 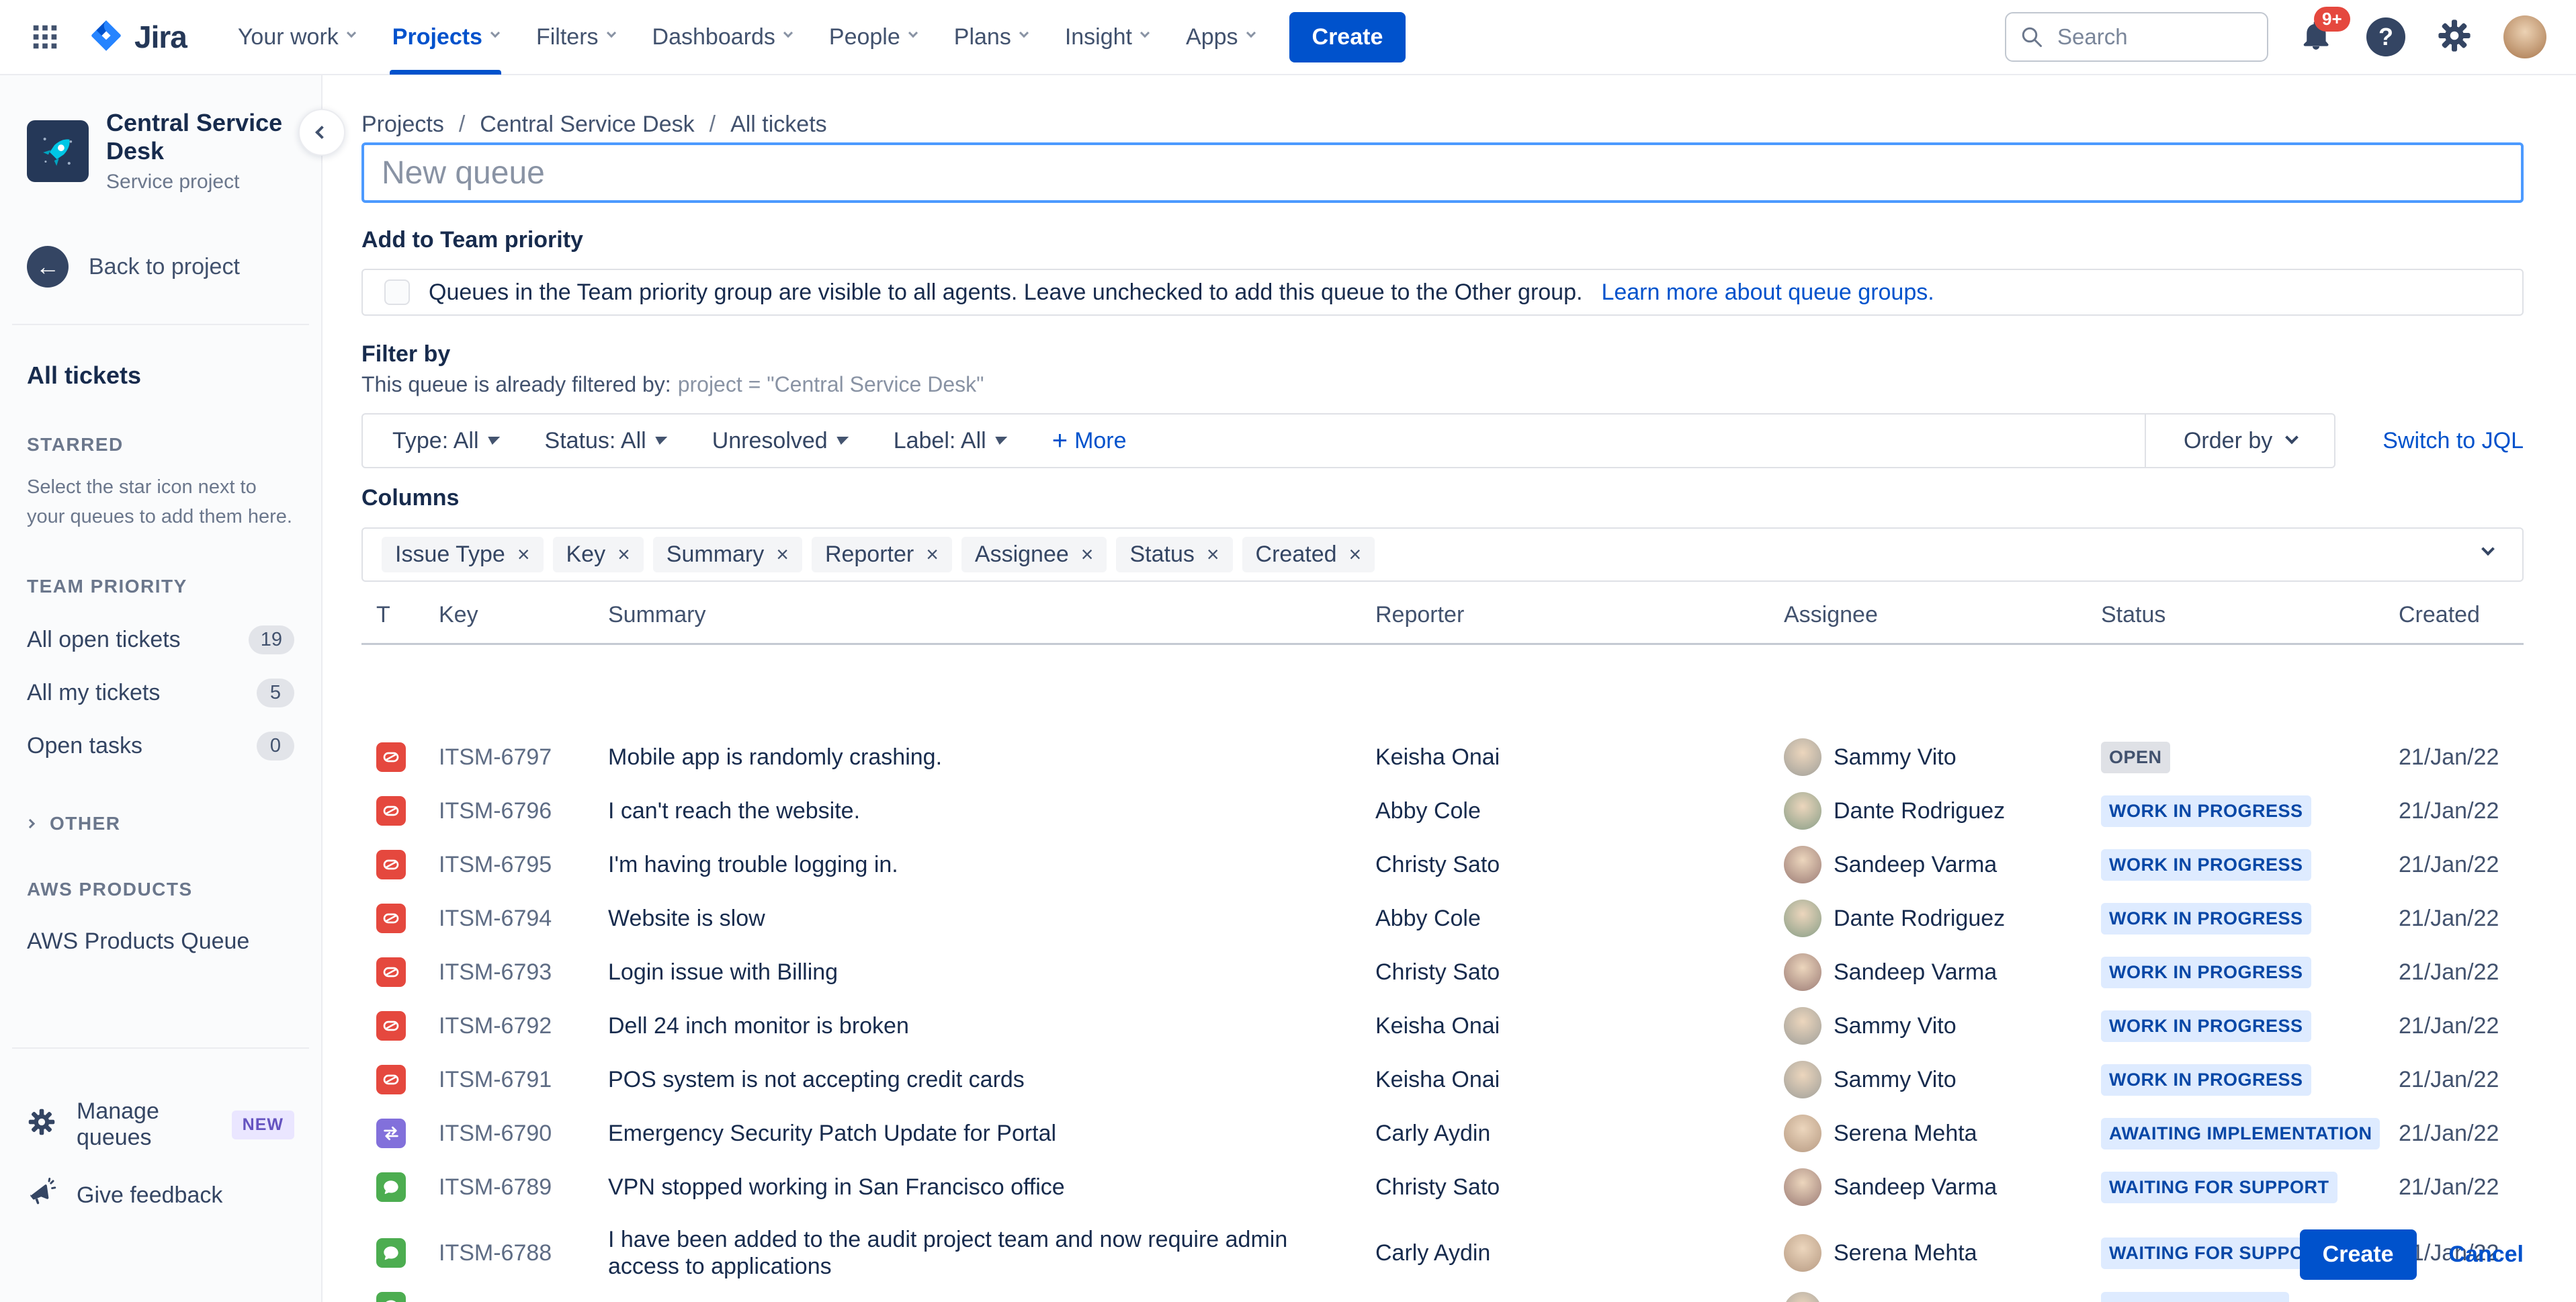 I want to click on column-chip-status: Status ×, so click(x=1174, y=554).